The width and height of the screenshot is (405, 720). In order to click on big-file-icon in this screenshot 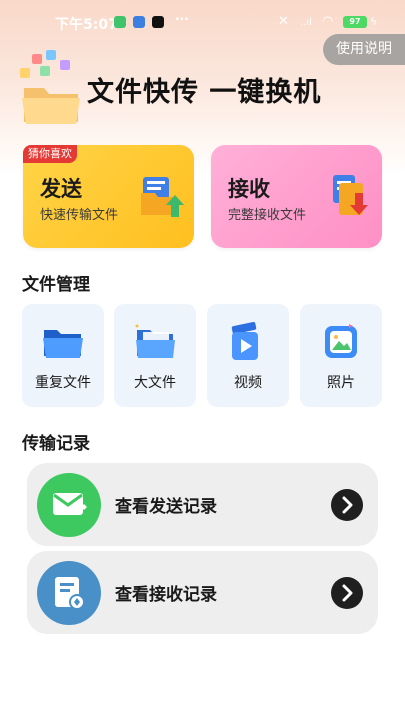, I will do `click(155, 341)`.